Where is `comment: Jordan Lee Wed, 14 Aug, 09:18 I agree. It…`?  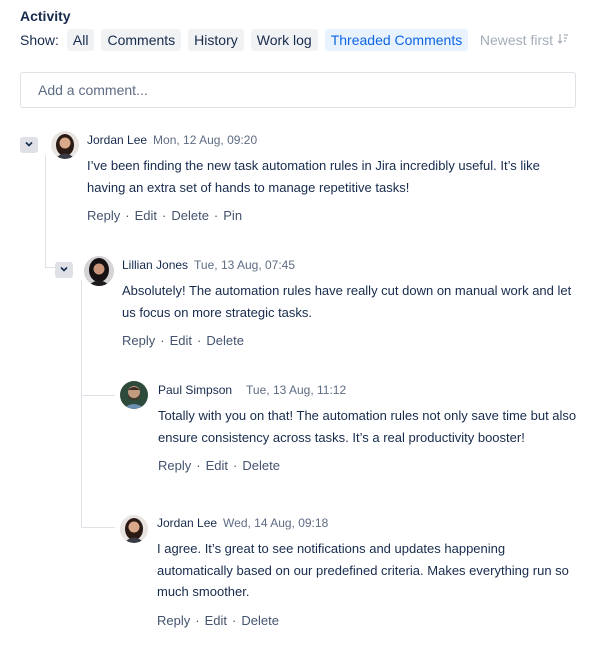
comment: Jordan Lee Wed, 14 Aug, 09:18 I agree. It… is located at coordinates (372, 572).